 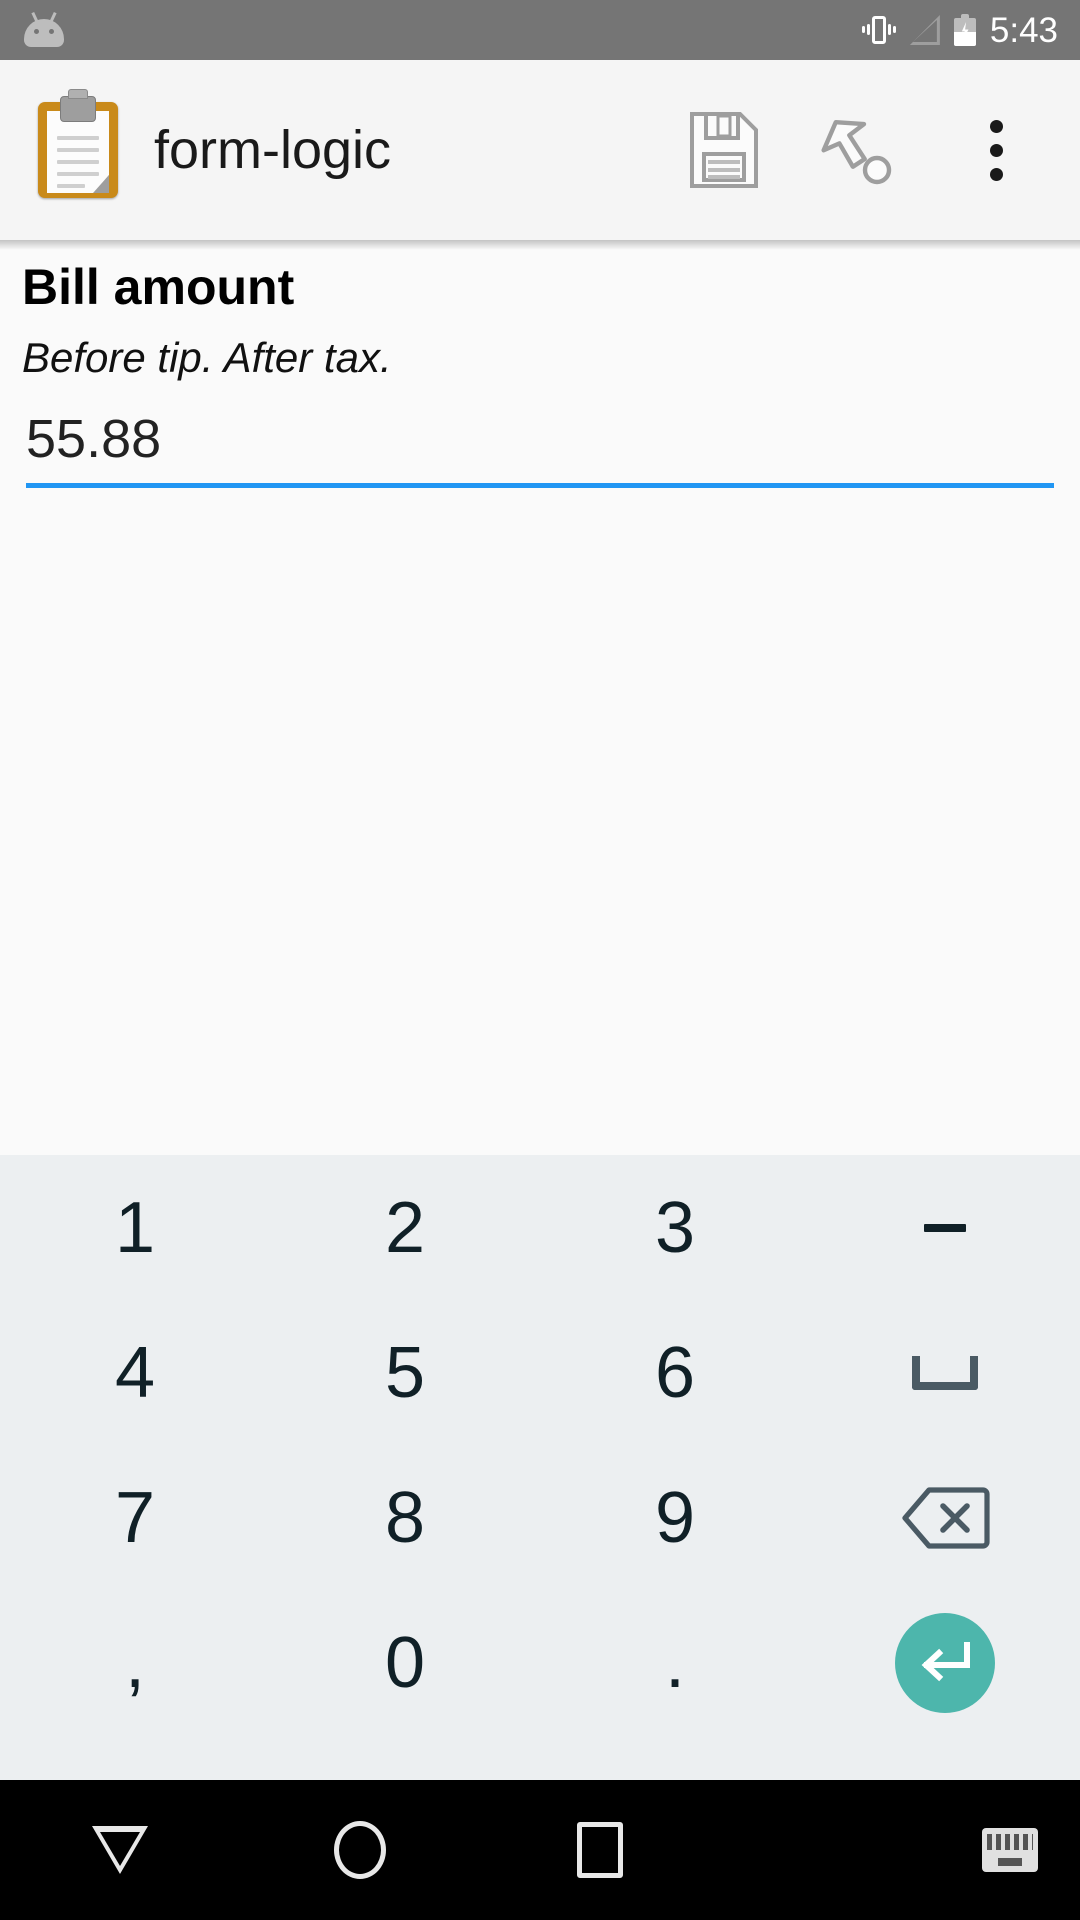 I want to click on key-5-label: 5, so click(x=405, y=1372).